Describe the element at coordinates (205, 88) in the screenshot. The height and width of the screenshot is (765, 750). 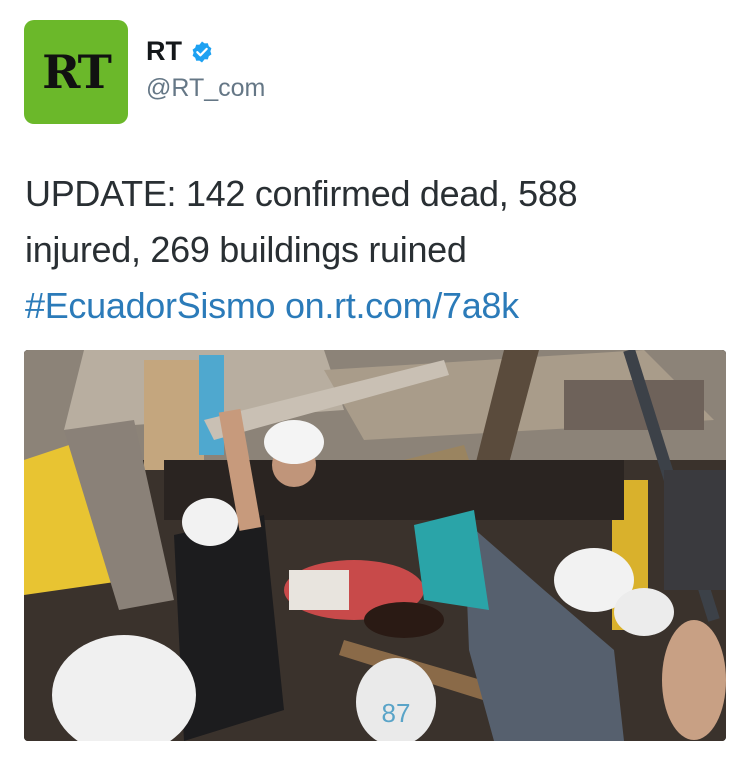
I see `user-handle: @RT_com` at that location.